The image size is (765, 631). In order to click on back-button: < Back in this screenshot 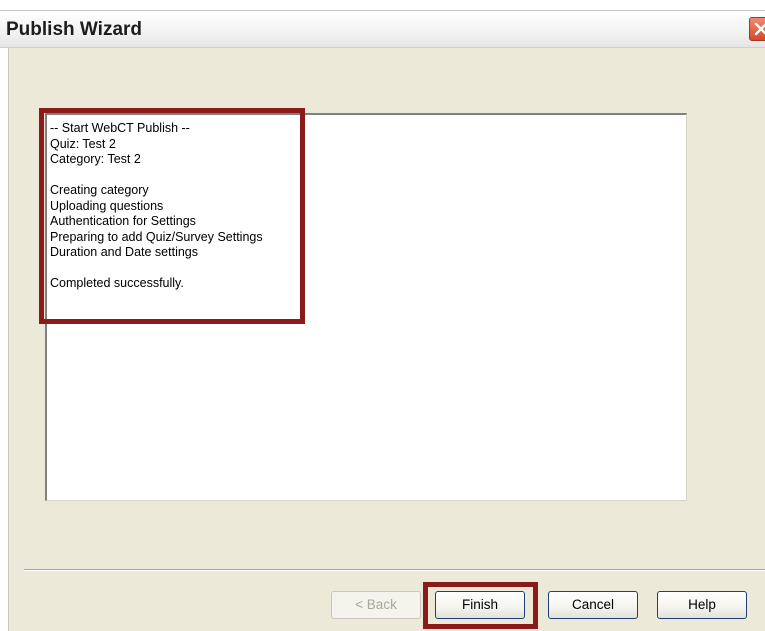, I will do `click(376, 605)`.